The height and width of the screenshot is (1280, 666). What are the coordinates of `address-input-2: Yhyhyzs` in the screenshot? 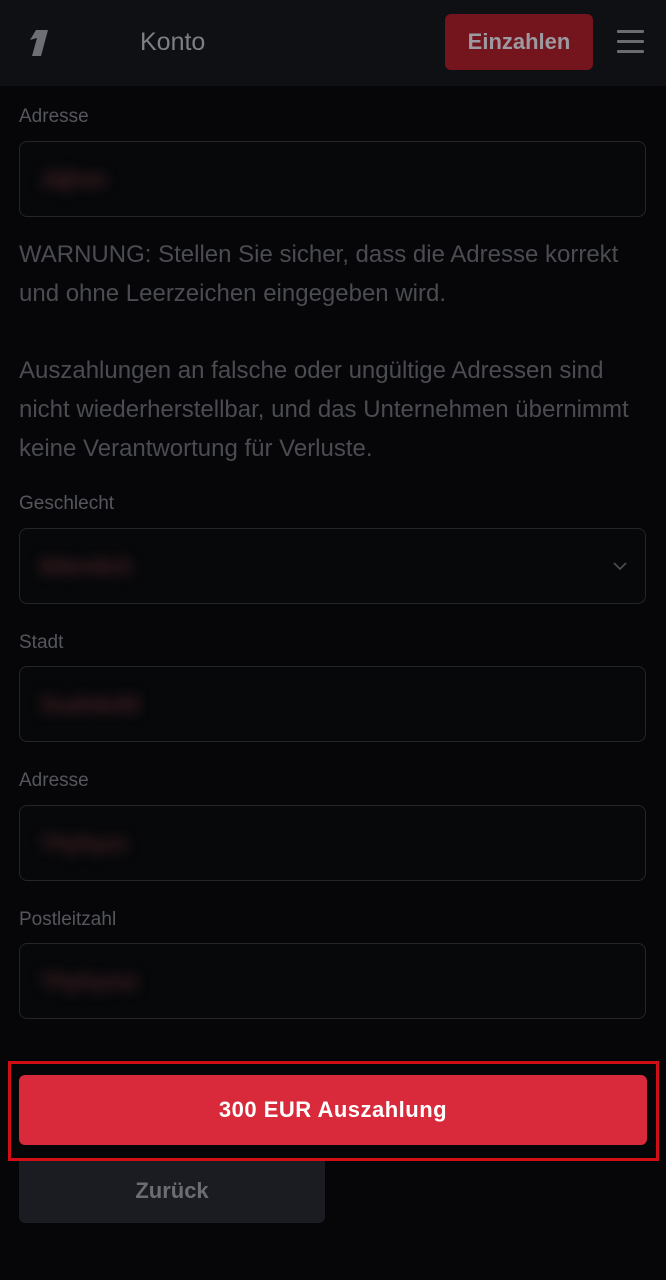 It's located at (332, 843).